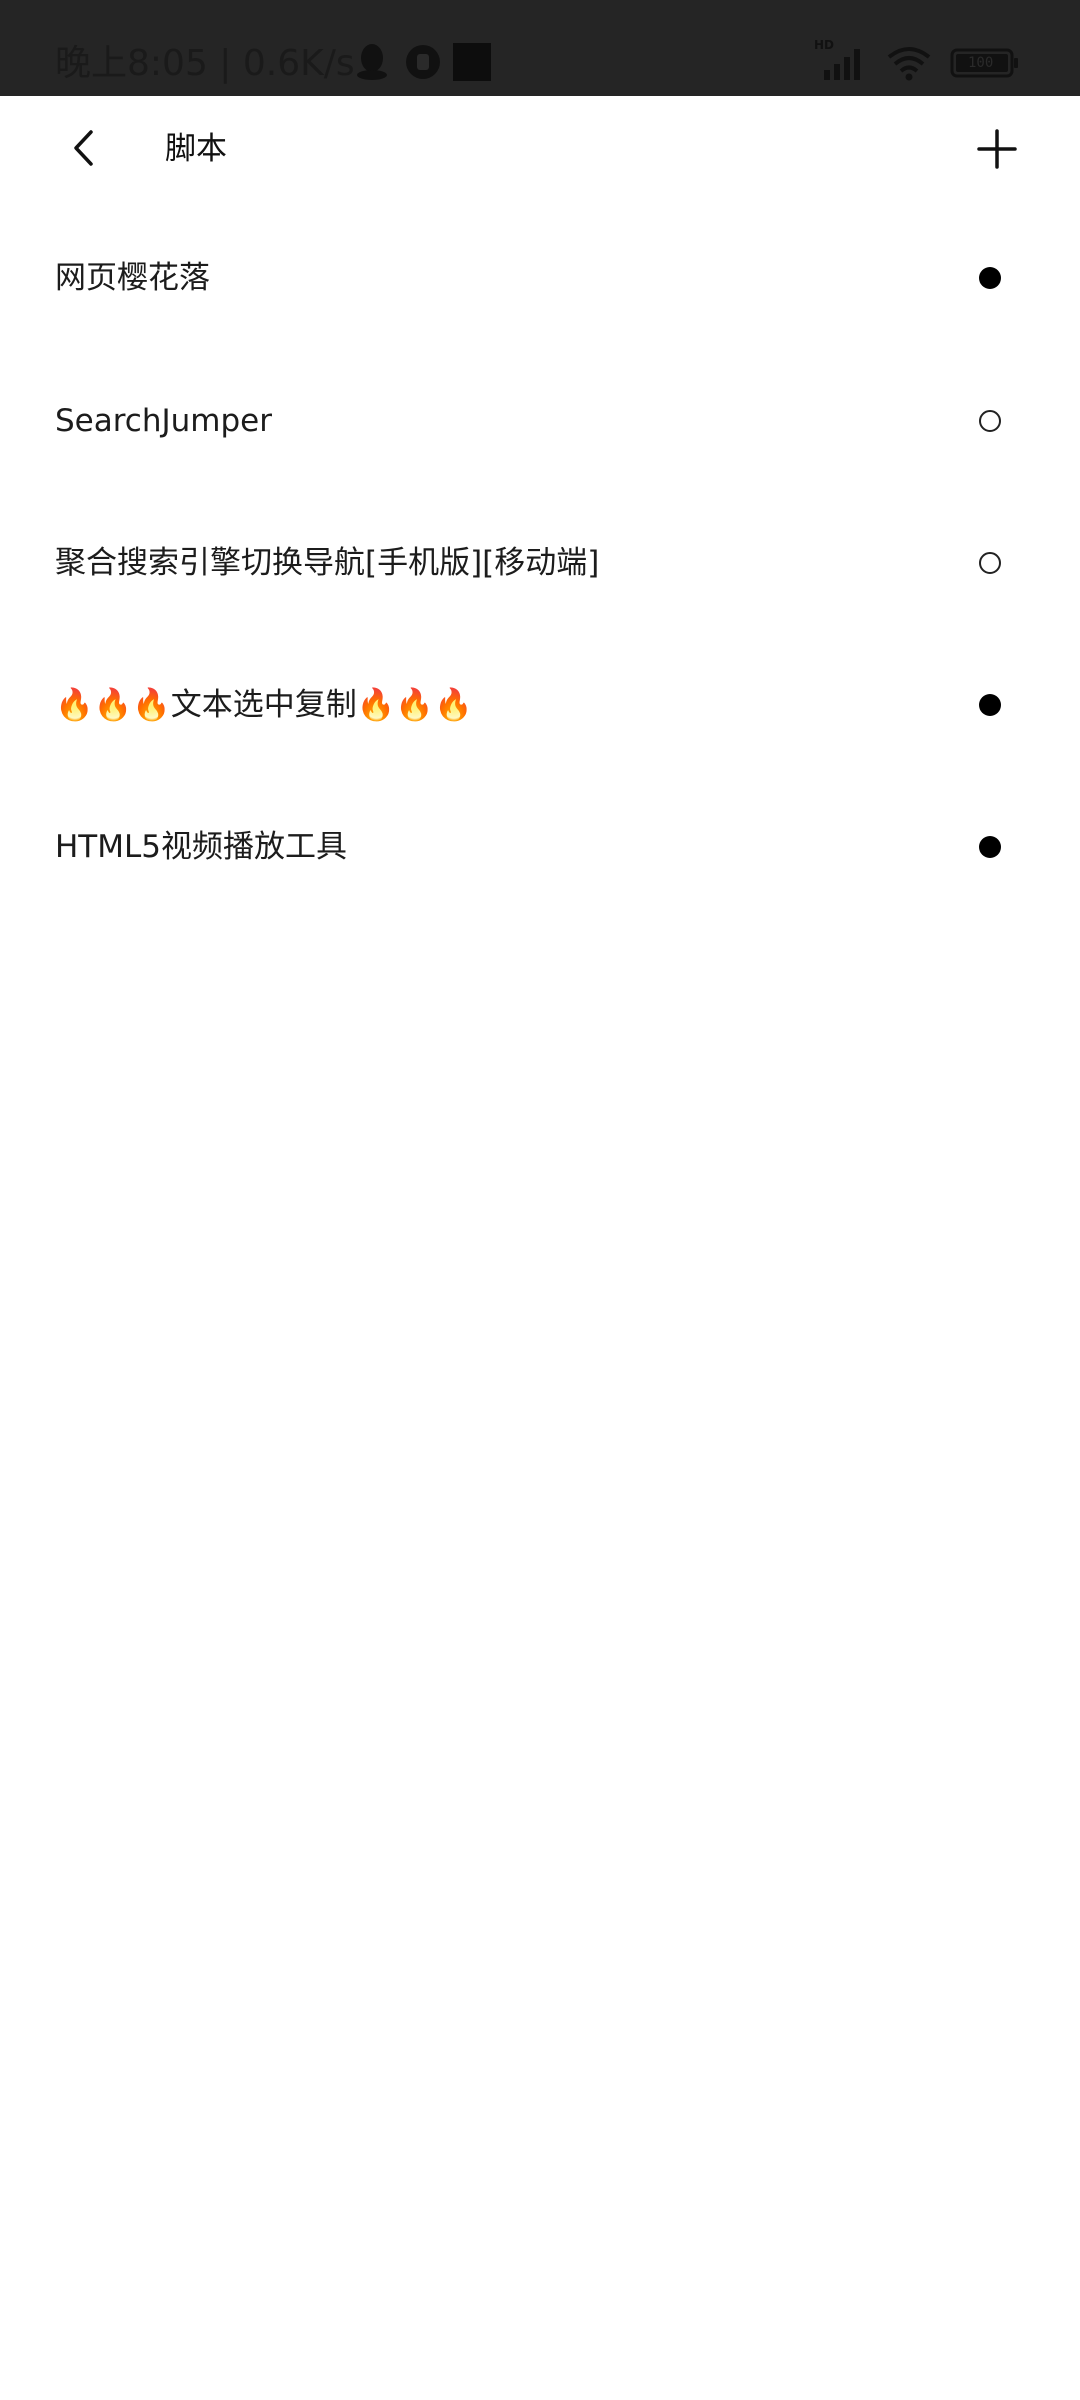 The image size is (1080, 2400). I want to click on script-item: HTML5视频播放工具, so click(540, 847).